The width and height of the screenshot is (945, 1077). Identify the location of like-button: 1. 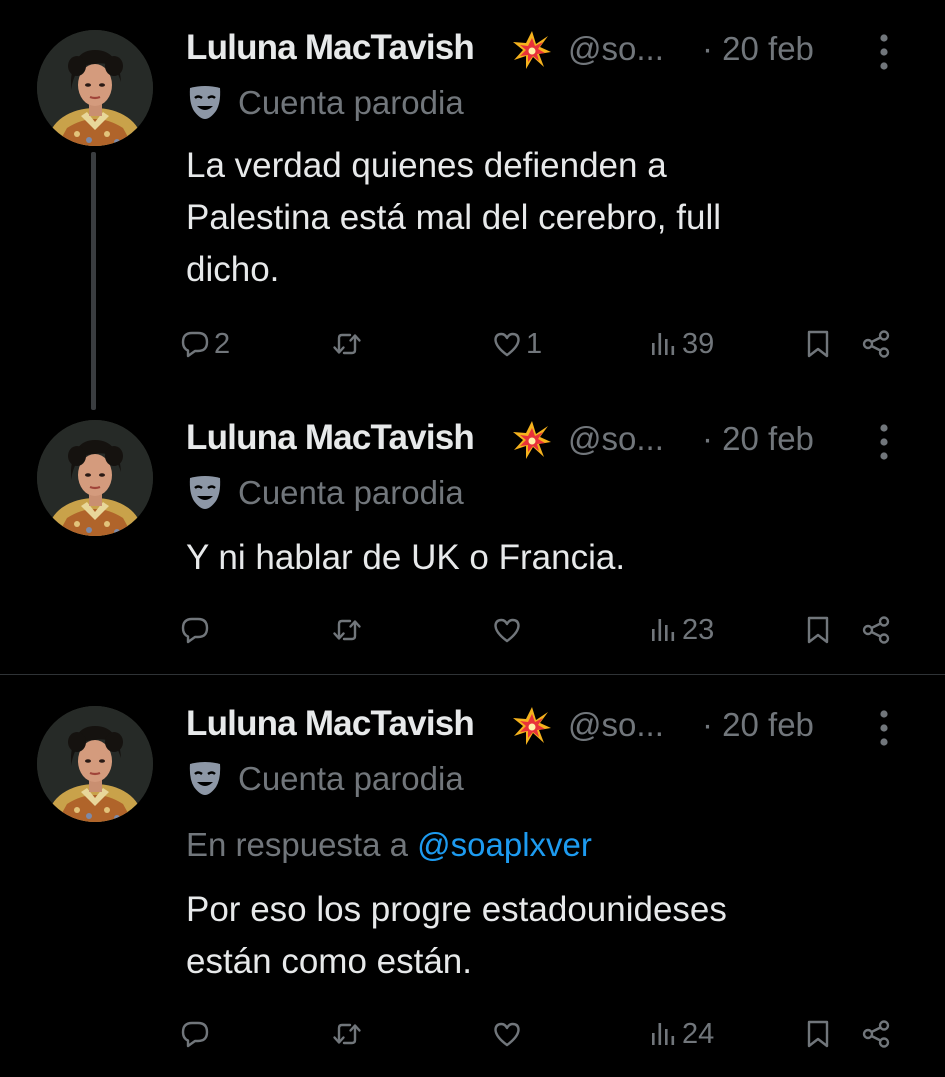
(517, 344).